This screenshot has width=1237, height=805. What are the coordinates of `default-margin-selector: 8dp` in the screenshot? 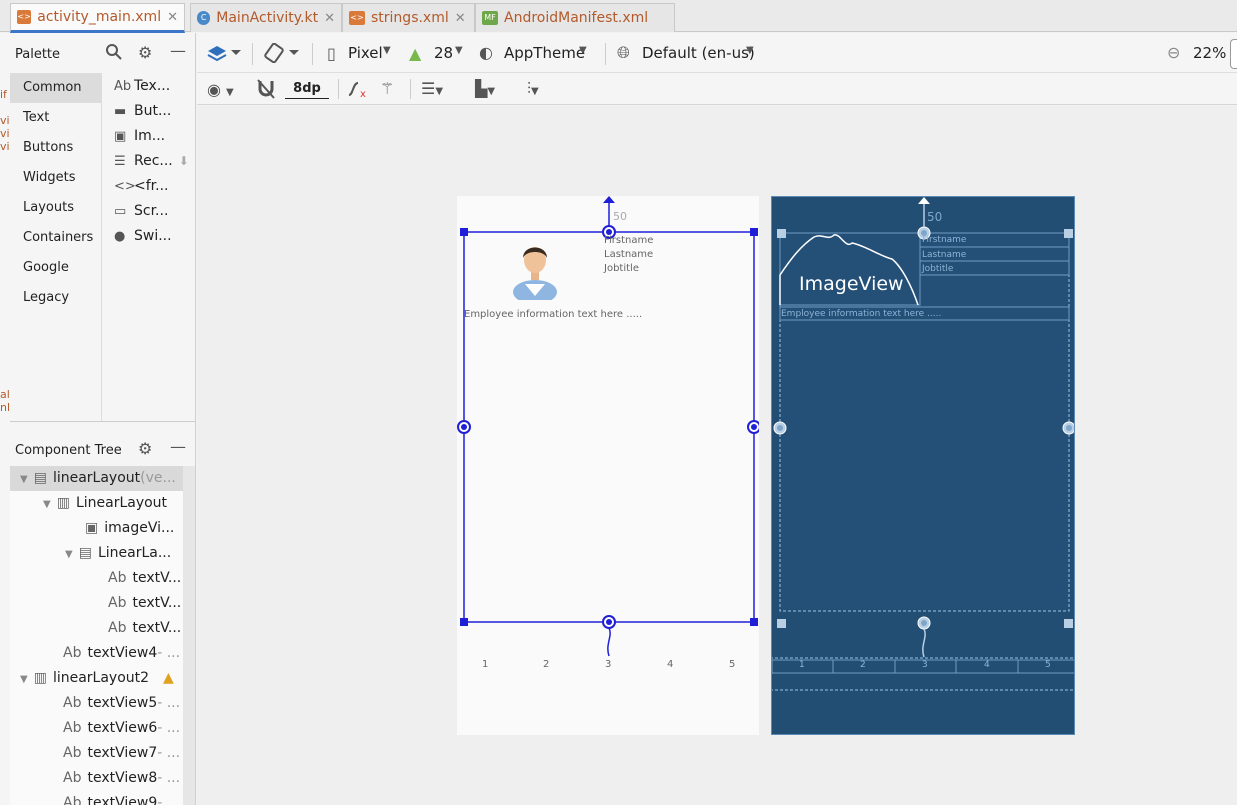 It's located at (307, 90).